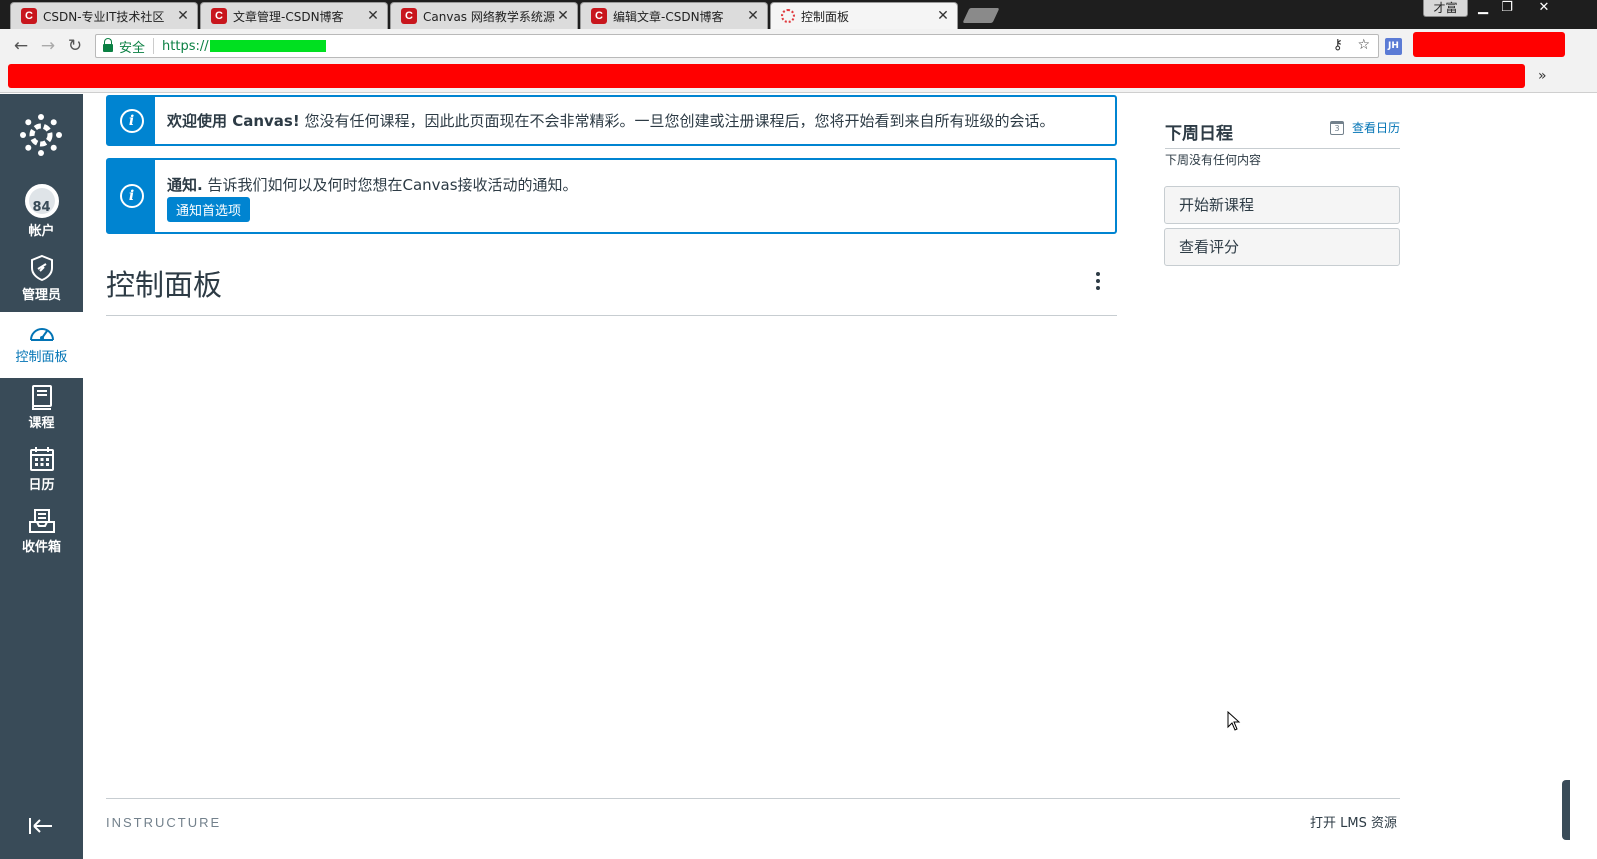 This screenshot has width=1597, height=859. Describe the element at coordinates (108, 45) in the screenshot. I see `lock-icon` at that location.